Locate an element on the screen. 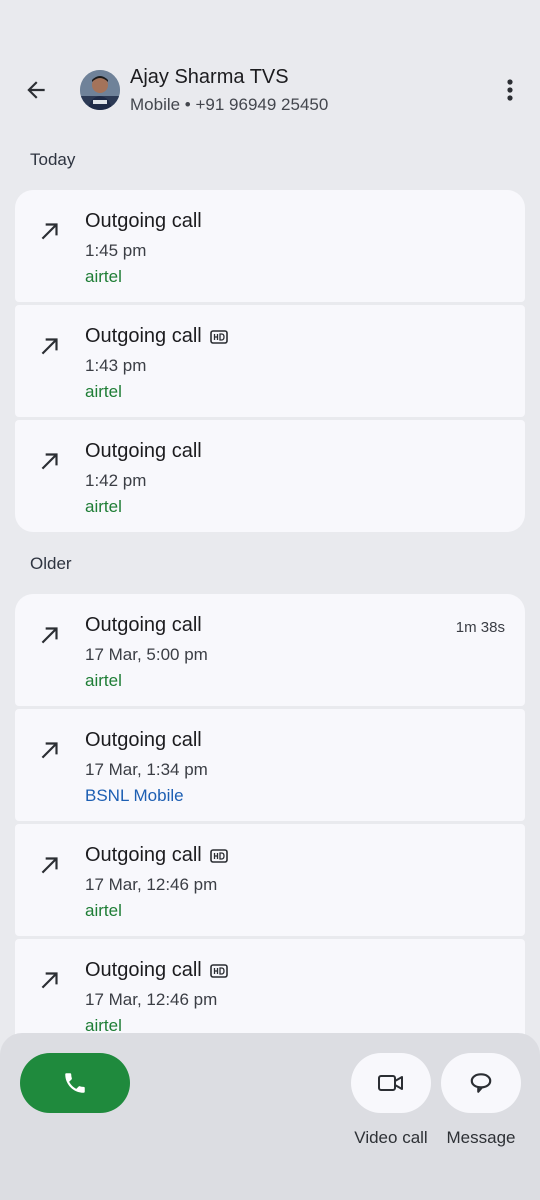 This screenshot has width=540, height=1200. call-entry: Outgoing call 1:43 pm airtel is located at coordinates (270, 361).